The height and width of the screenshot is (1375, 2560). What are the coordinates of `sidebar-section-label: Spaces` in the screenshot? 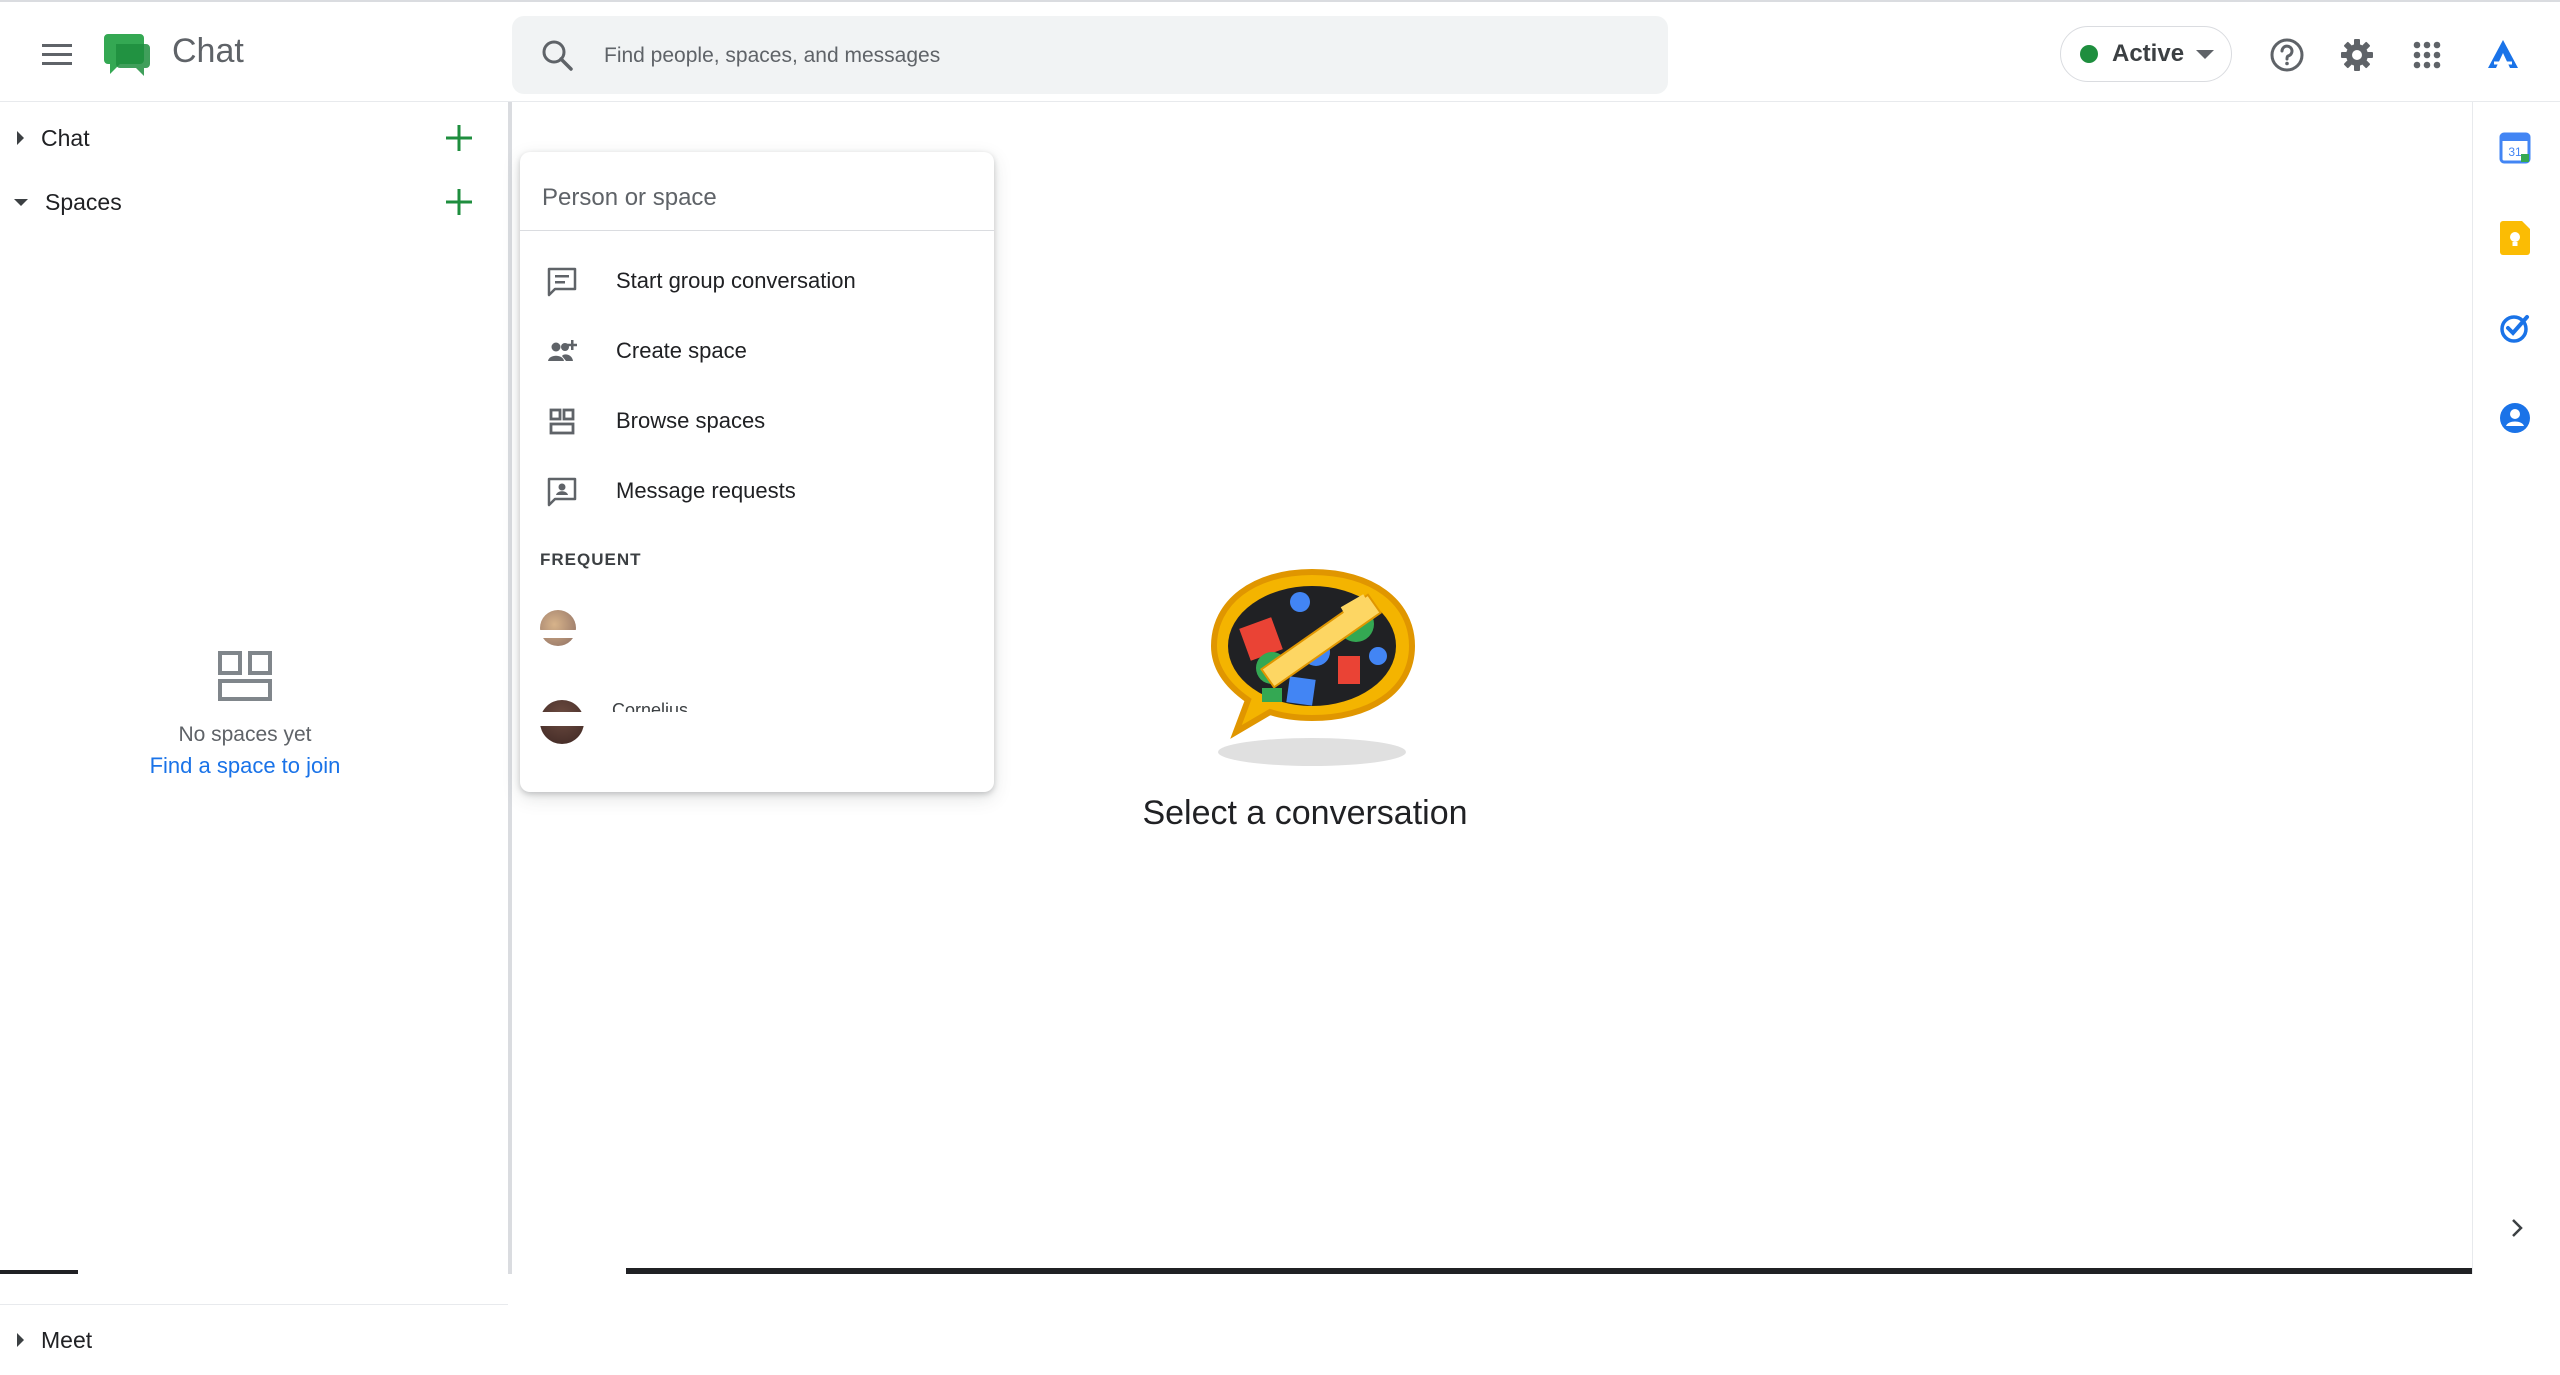 It's located at (83, 201).